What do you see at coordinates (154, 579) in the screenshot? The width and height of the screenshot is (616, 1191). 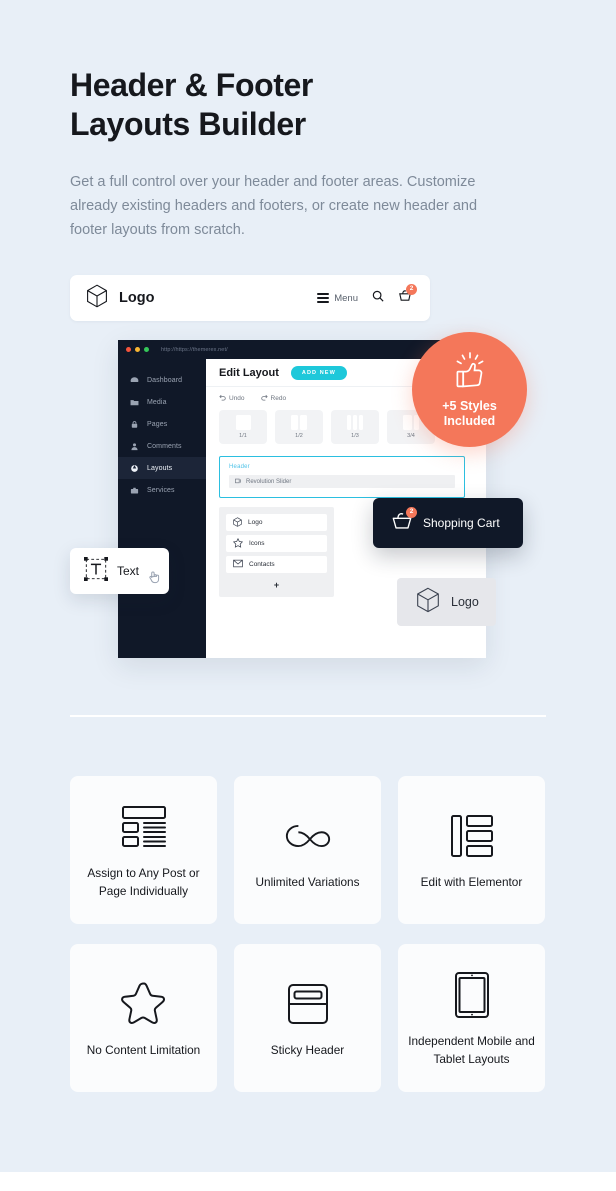 I see `hand-cursor-icon` at bounding box center [154, 579].